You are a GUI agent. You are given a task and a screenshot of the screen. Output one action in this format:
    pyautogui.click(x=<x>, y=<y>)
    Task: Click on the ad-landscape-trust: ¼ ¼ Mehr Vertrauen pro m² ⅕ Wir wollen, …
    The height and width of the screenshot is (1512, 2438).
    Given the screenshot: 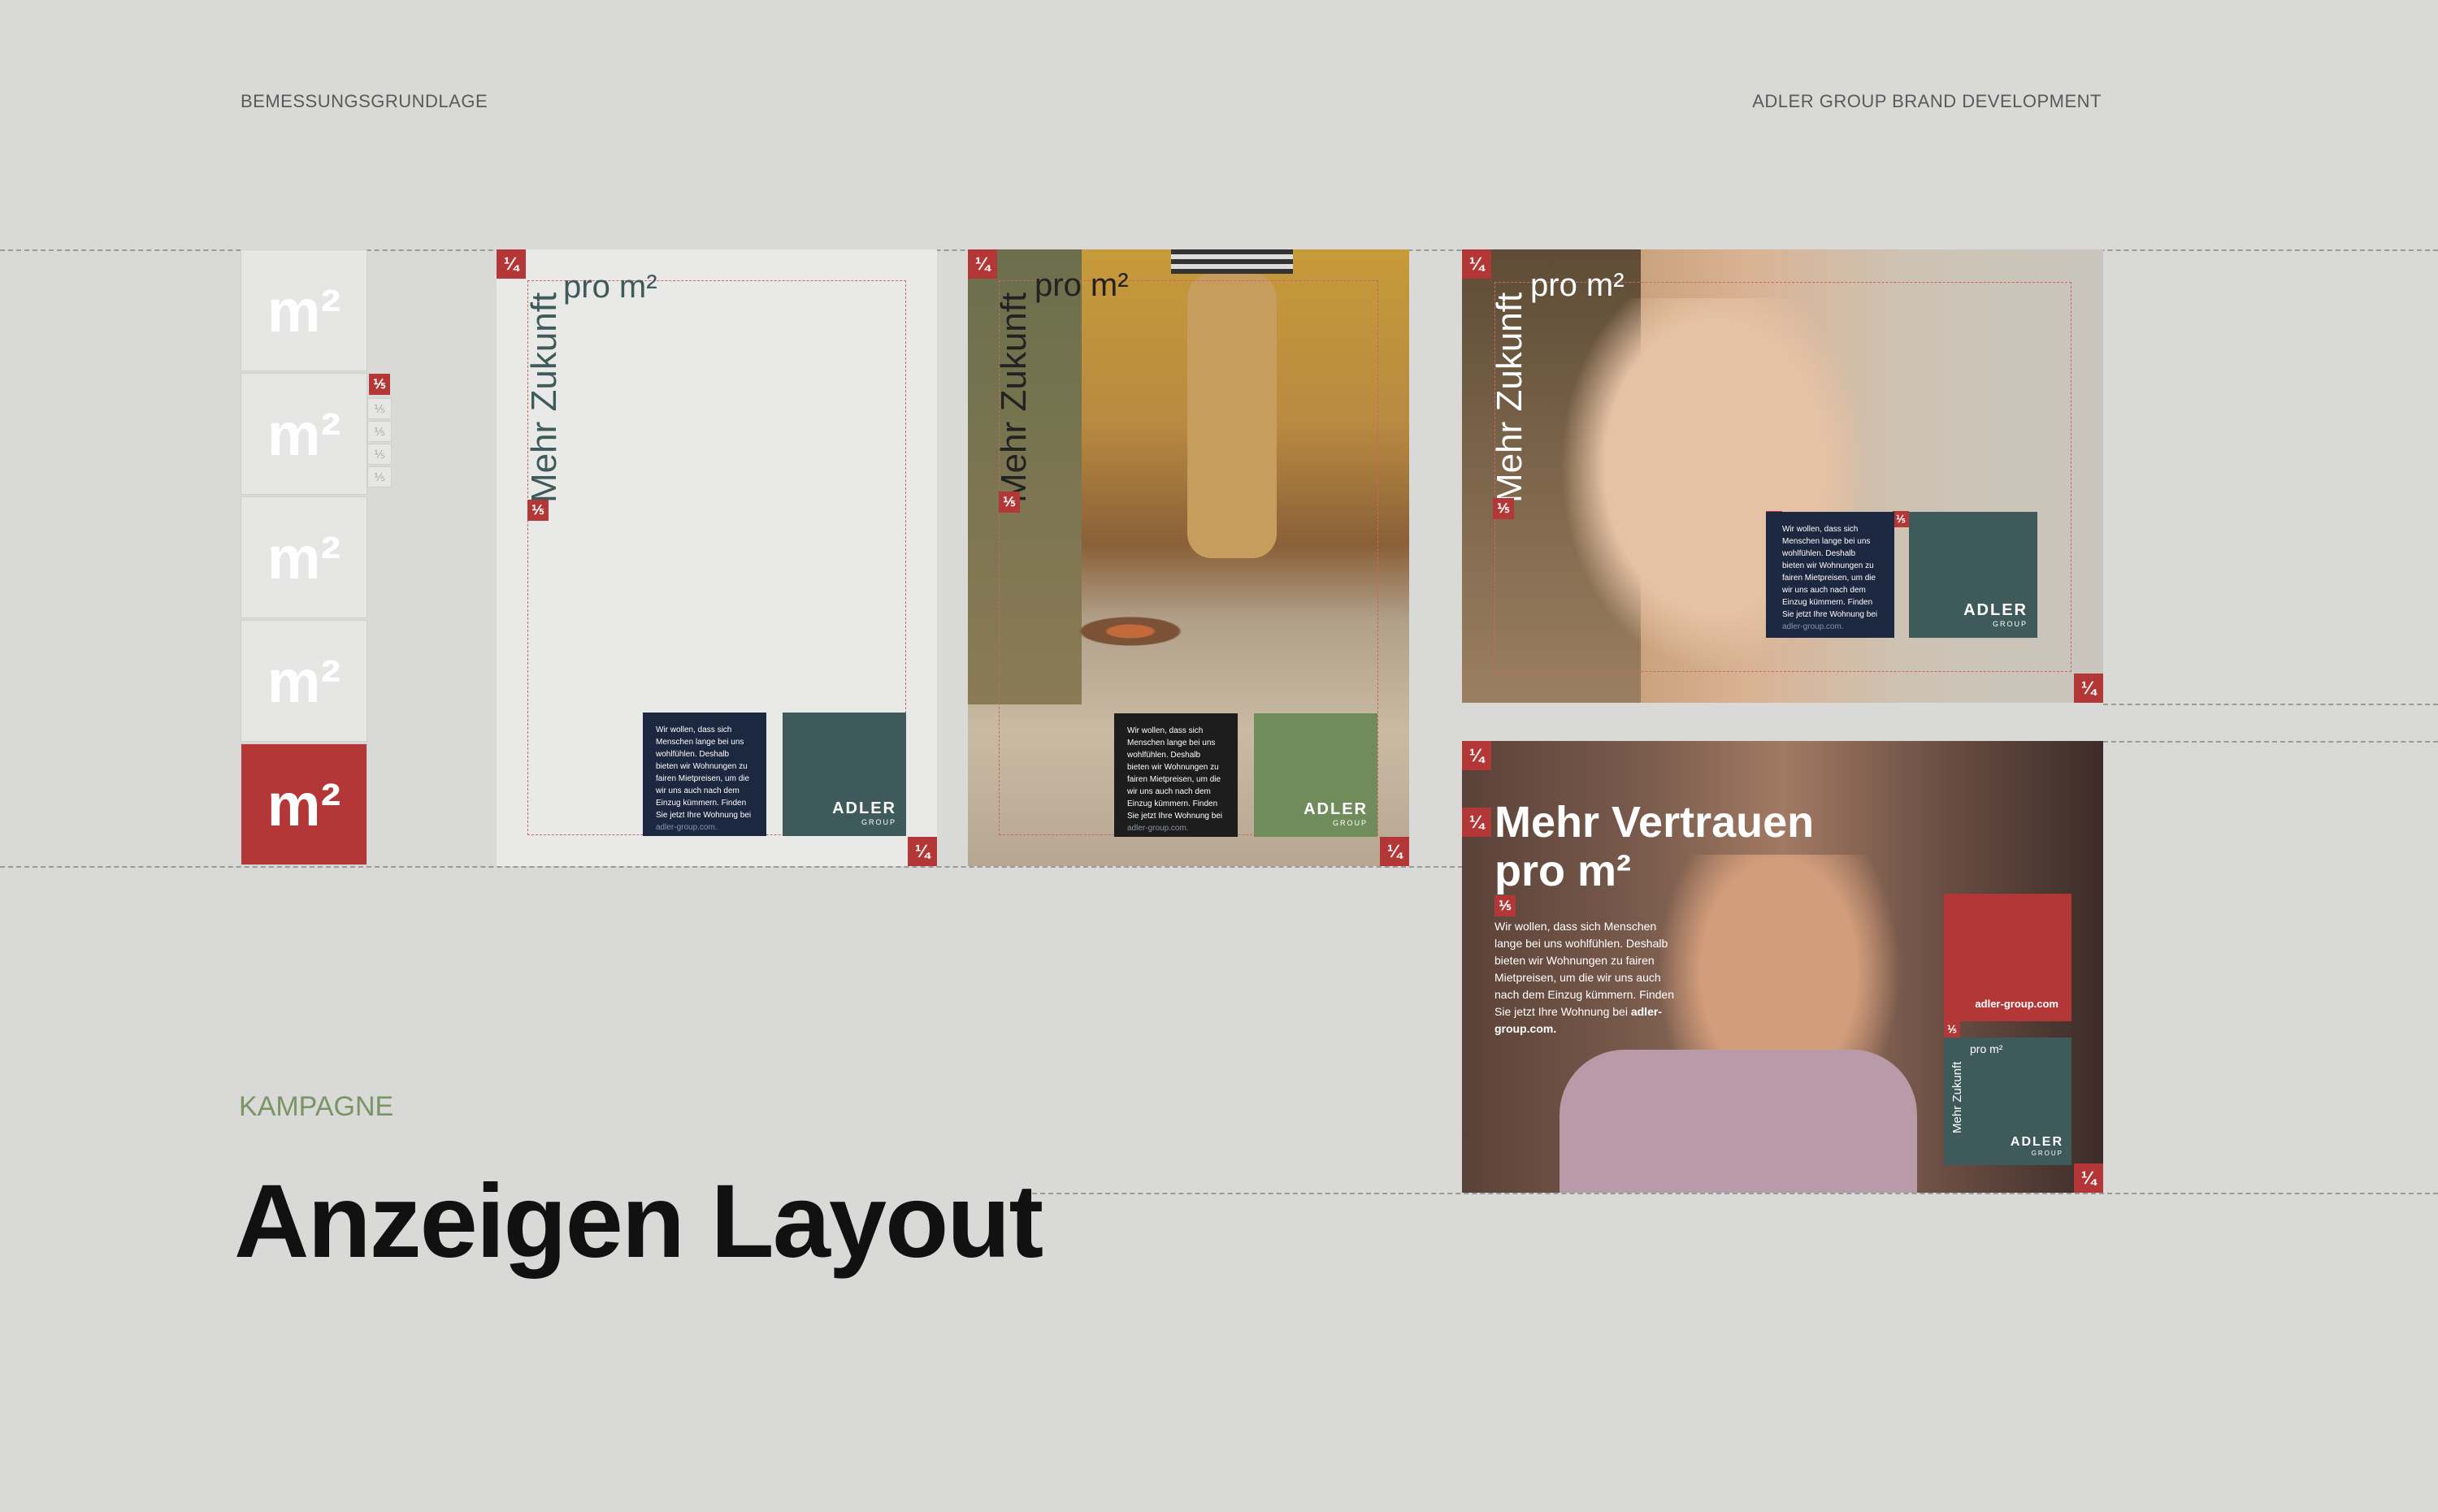 What is the action you would take?
    pyautogui.click(x=1783, y=967)
    